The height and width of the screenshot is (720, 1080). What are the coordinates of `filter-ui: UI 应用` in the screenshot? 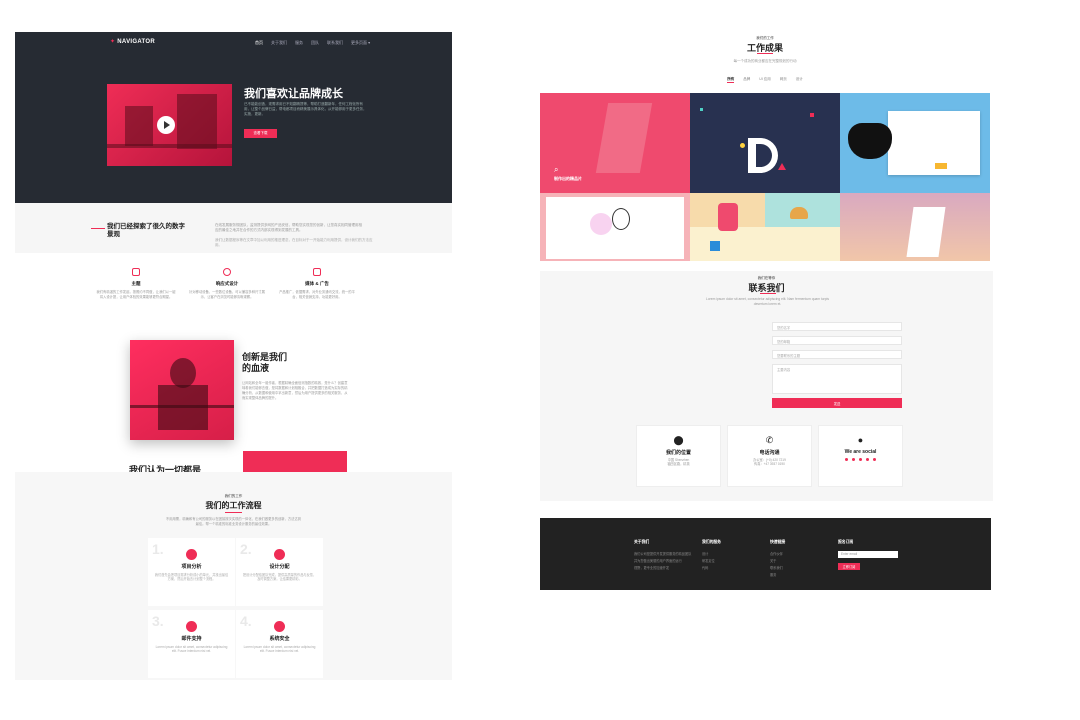 It's located at (764, 80).